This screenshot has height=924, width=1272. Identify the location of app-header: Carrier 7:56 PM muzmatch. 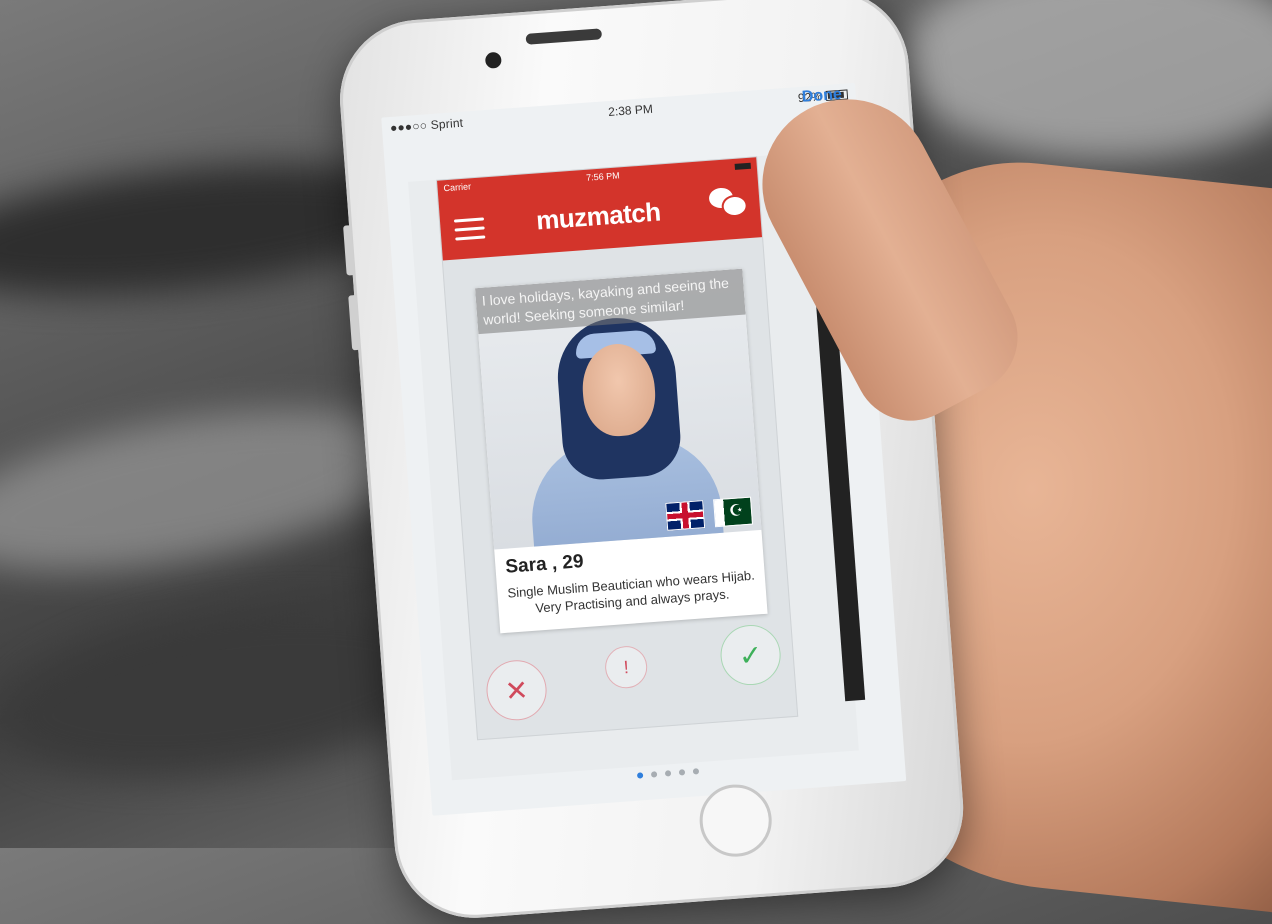
(600, 209).